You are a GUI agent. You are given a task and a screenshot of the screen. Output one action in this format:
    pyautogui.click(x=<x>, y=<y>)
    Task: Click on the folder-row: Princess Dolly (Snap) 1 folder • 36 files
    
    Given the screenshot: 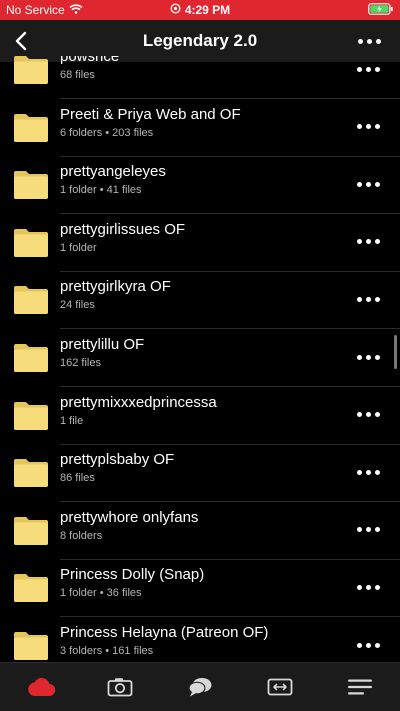 What is the action you would take?
    pyautogui.click(x=200, y=588)
    